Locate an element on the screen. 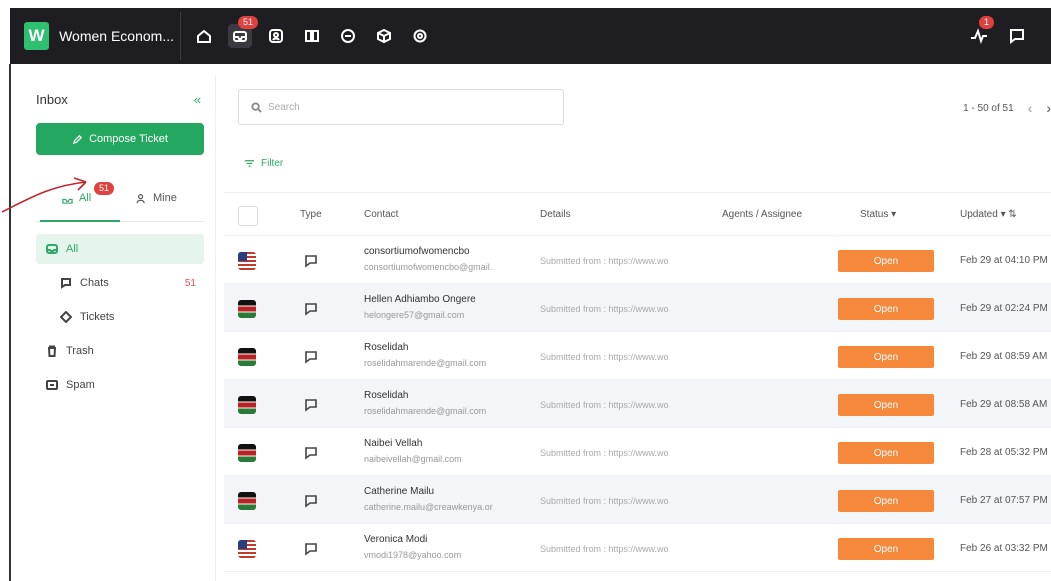 Image resolution: width=1051 pixels, height=581 pixels. filter-label: Filter is located at coordinates (272, 163).